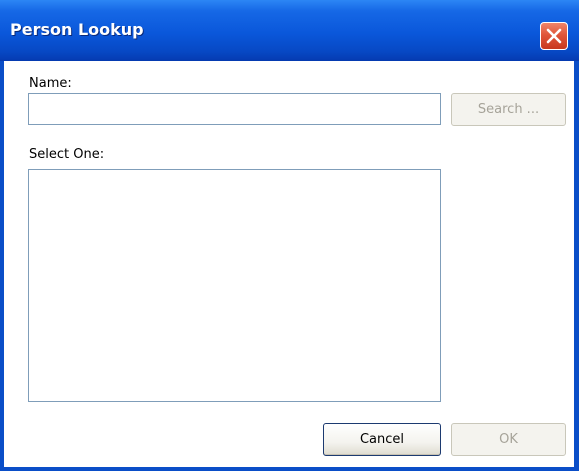 The height and width of the screenshot is (471, 579). What do you see at coordinates (382, 439) in the screenshot?
I see `cancel-button: Cancel` at bounding box center [382, 439].